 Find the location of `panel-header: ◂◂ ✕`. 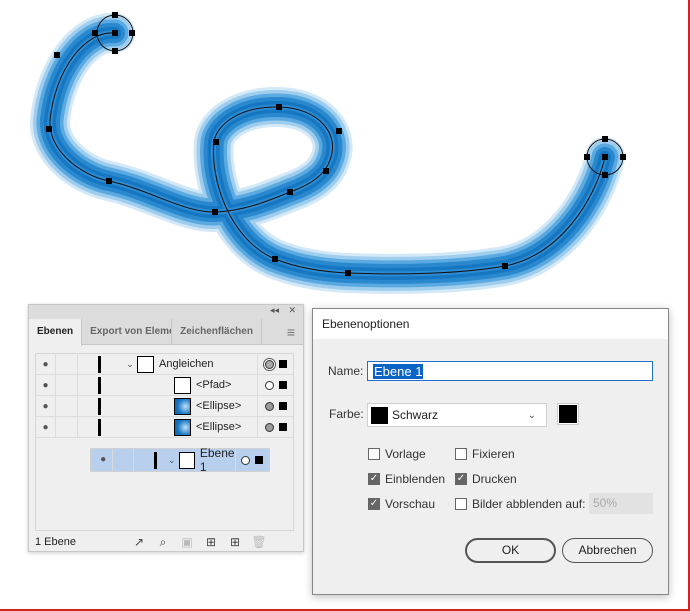

panel-header: ◂◂ ✕ is located at coordinates (166, 312).